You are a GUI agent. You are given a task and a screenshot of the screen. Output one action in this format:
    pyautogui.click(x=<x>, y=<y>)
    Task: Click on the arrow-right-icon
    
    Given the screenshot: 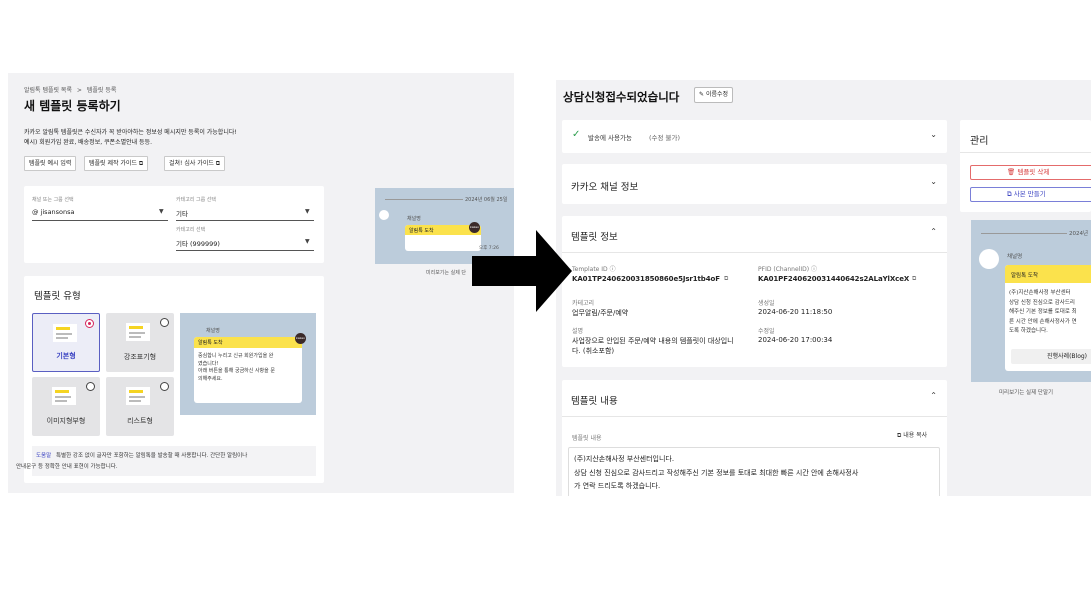 What is the action you would take?
    pyautogui.click(x=522, y=271)
    